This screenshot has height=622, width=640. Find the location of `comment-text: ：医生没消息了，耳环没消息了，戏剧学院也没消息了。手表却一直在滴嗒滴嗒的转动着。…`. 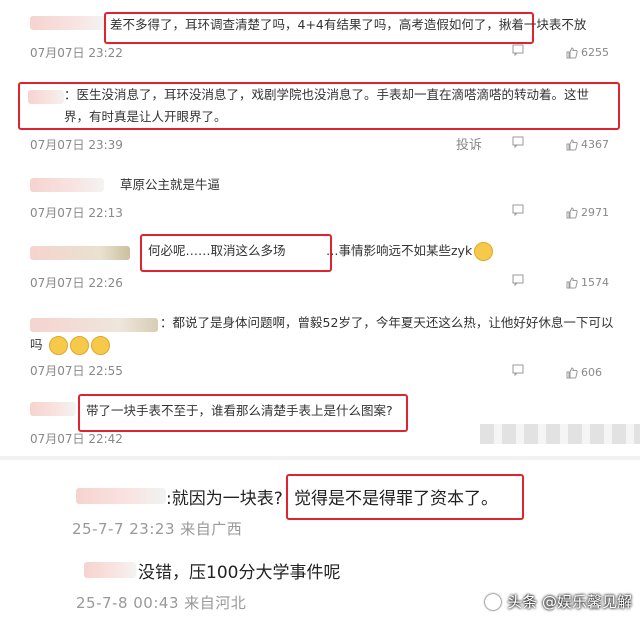

comment-text: ：医生没消息了，耳环没消息了，戏剧学院也没消息了。手表却一直在滴嗒滴嗒的转动着。… is located at coordinates (327, 105).